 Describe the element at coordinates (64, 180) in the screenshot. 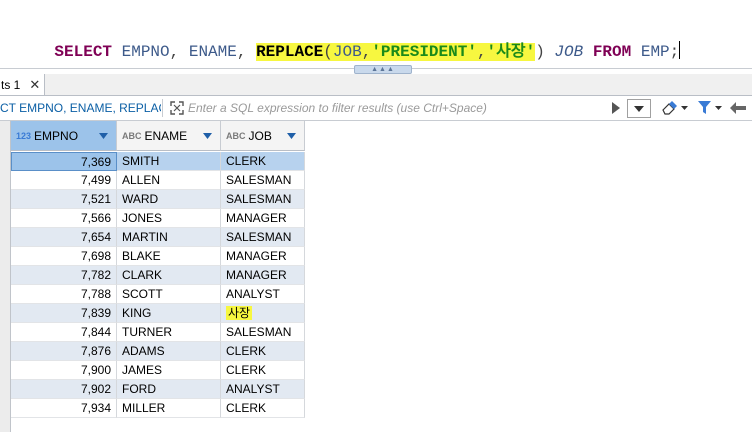

I see `cell-empno: 7,499` at that location.